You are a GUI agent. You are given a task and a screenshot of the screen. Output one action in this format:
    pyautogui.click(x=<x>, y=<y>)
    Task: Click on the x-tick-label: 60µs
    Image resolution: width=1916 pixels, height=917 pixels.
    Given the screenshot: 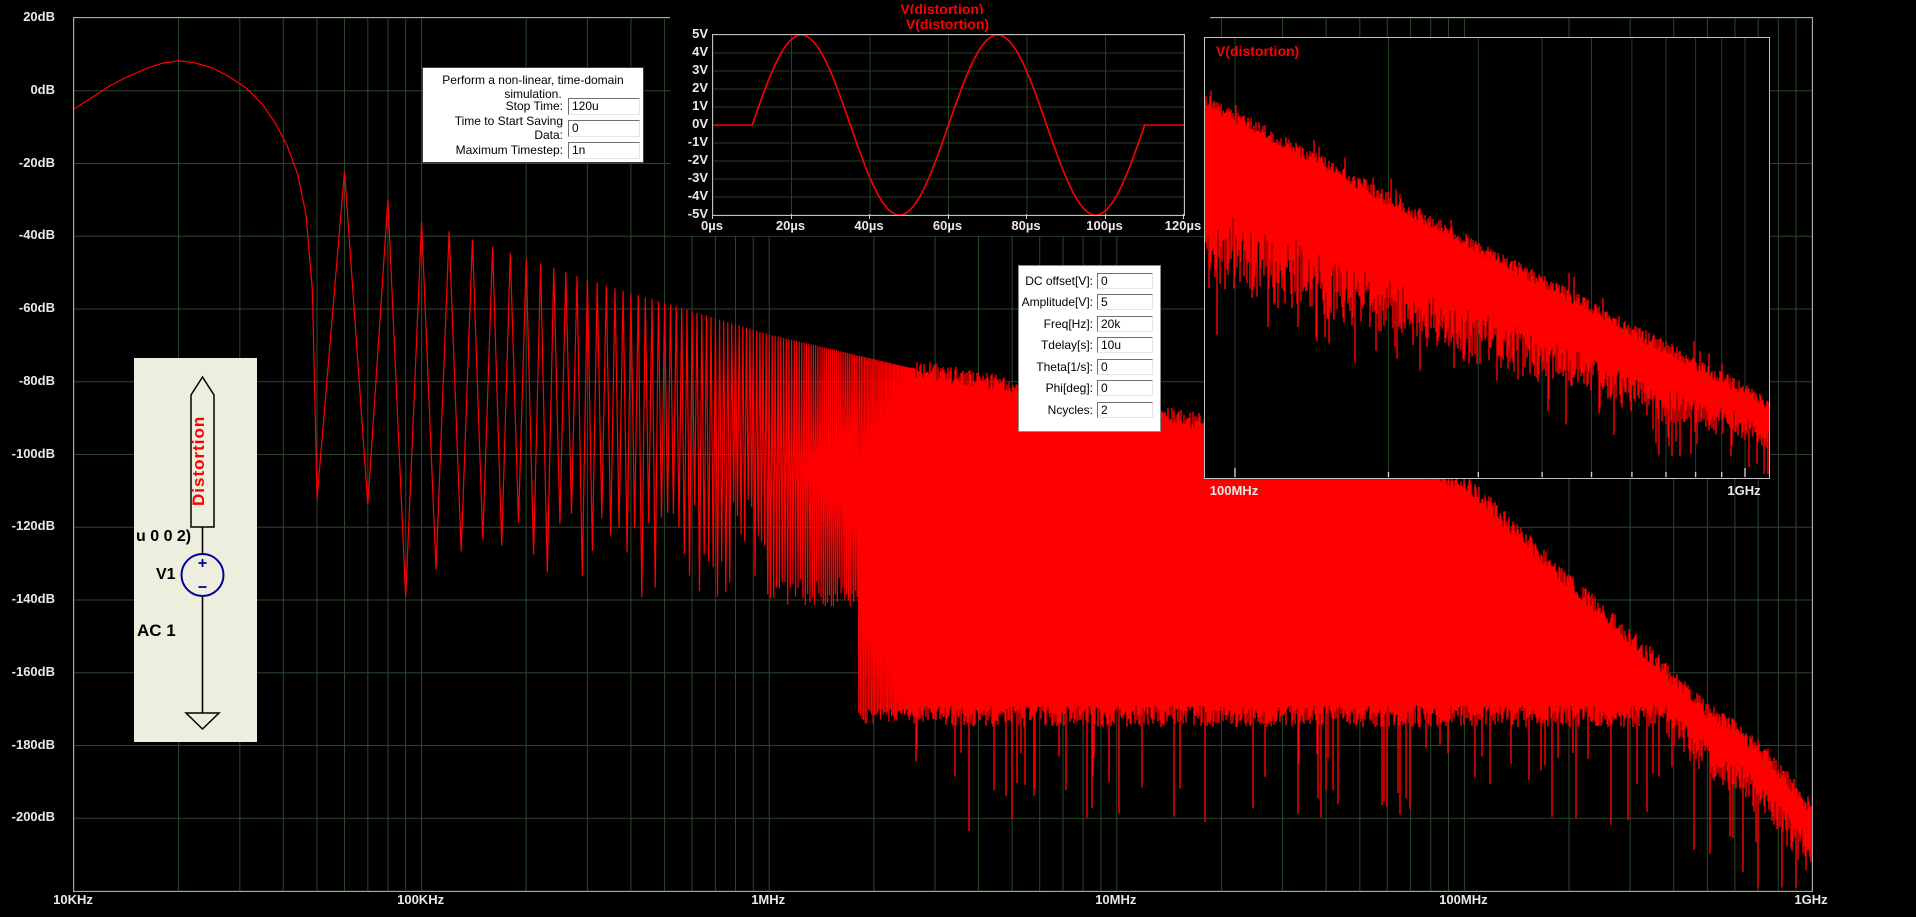 What is the action you would take?
    pyautogui.click(x=947, y=225)
    